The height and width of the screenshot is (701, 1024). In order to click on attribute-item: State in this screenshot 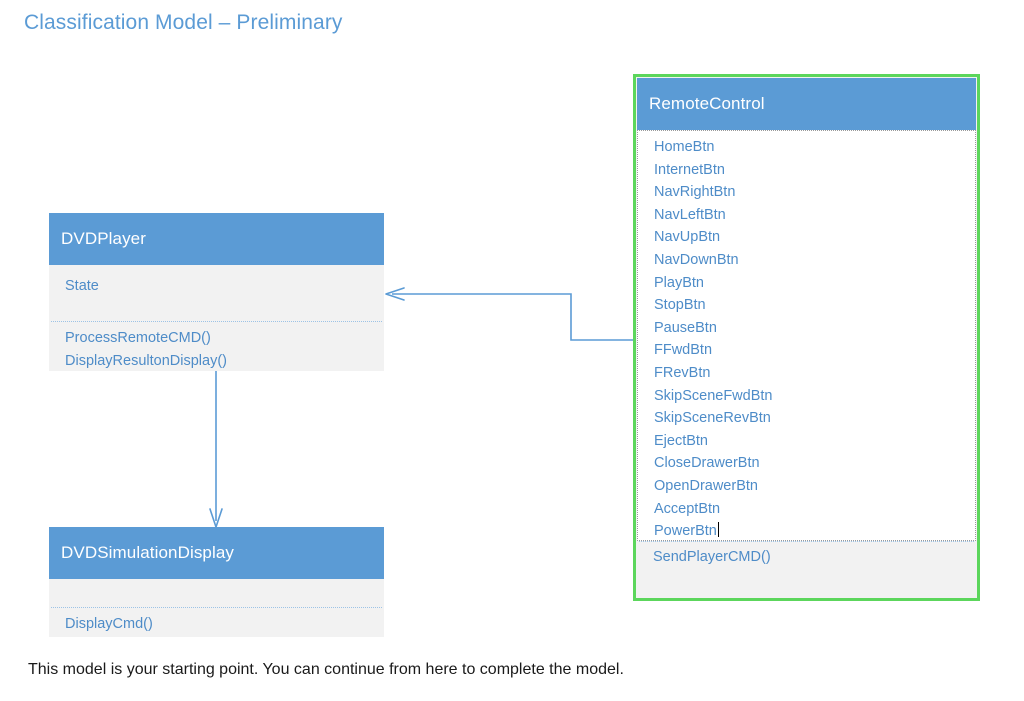, I will do `click(224, 286)`.